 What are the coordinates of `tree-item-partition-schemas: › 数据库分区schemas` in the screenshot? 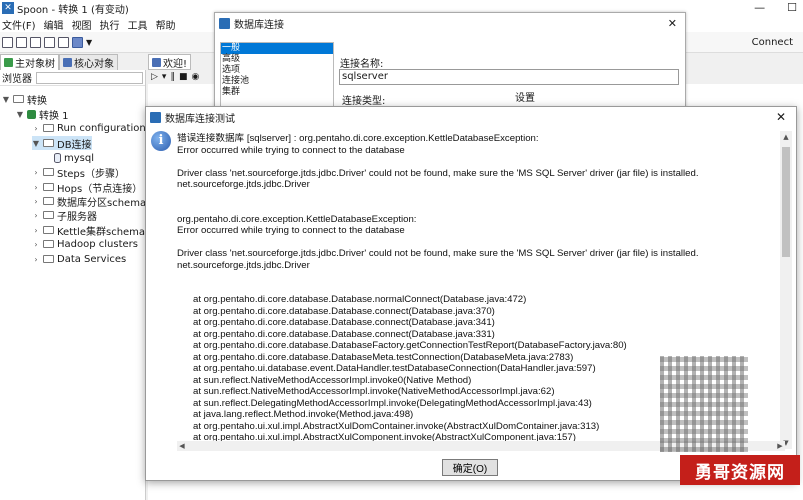 It's located at (91, 201).